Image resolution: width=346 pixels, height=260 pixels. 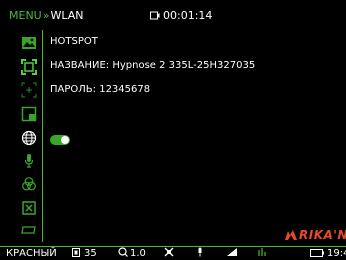 What do you see at coordinates (29, 184) in the screenshot?
I see `palette-icon` at bounding box center [29, 184].